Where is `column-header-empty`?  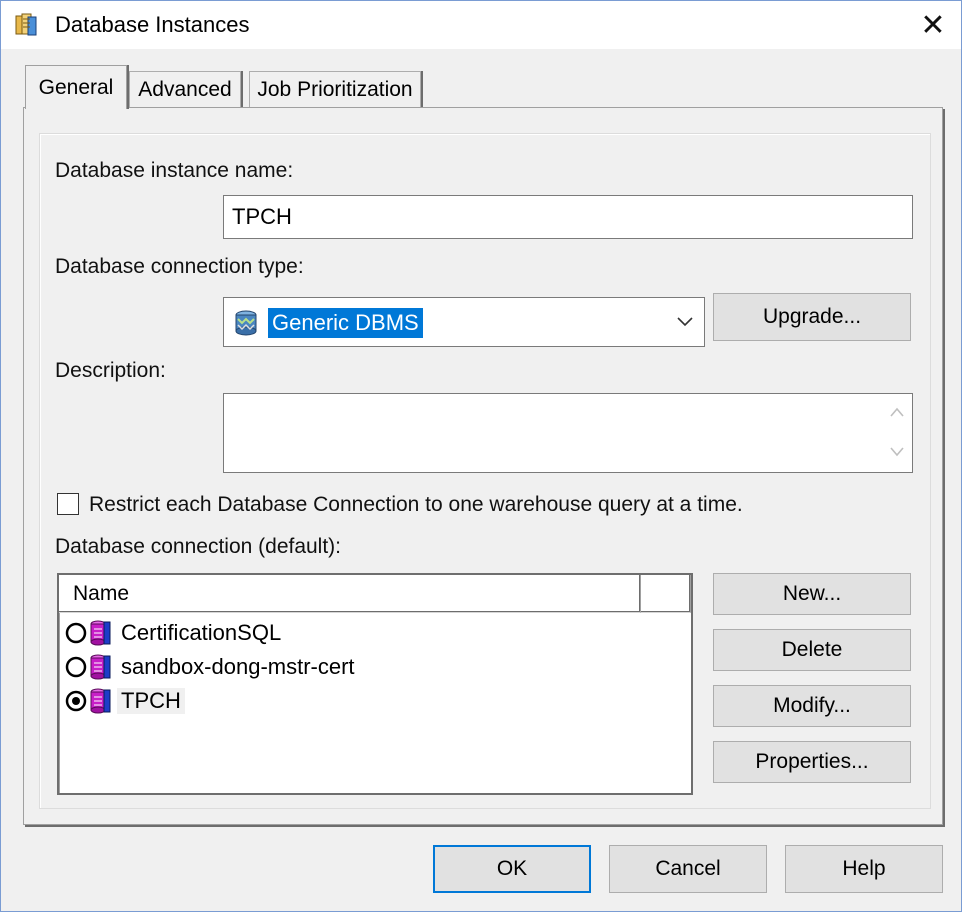 column-header-empty is located at coordinates (666, 594).